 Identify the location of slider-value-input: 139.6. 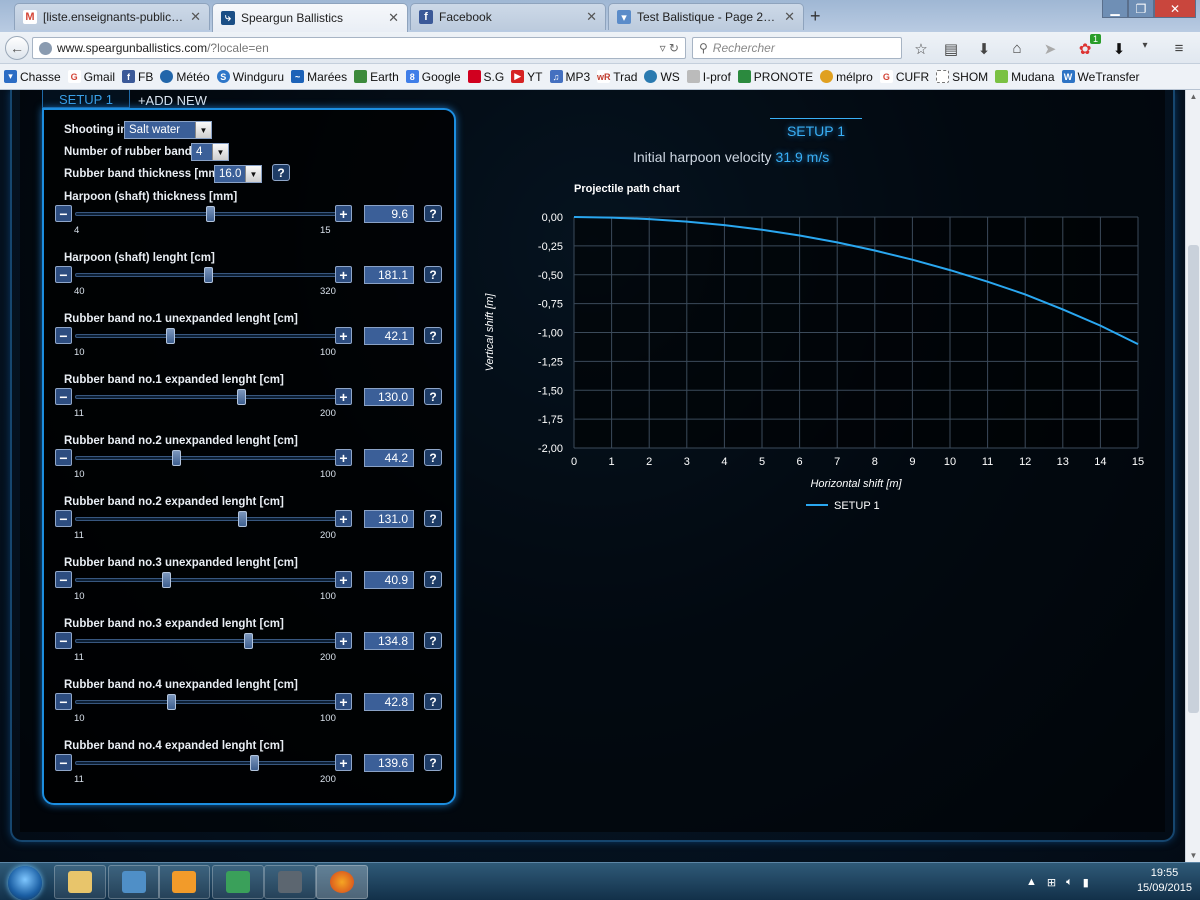
(389, 763).